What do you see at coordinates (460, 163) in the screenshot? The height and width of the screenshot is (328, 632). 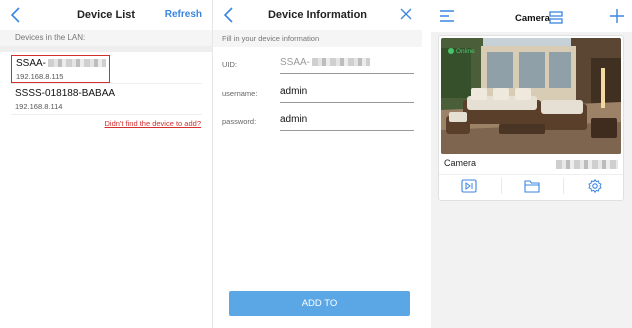 I see `camera-name: Camera` at bounding box center [460, 163].